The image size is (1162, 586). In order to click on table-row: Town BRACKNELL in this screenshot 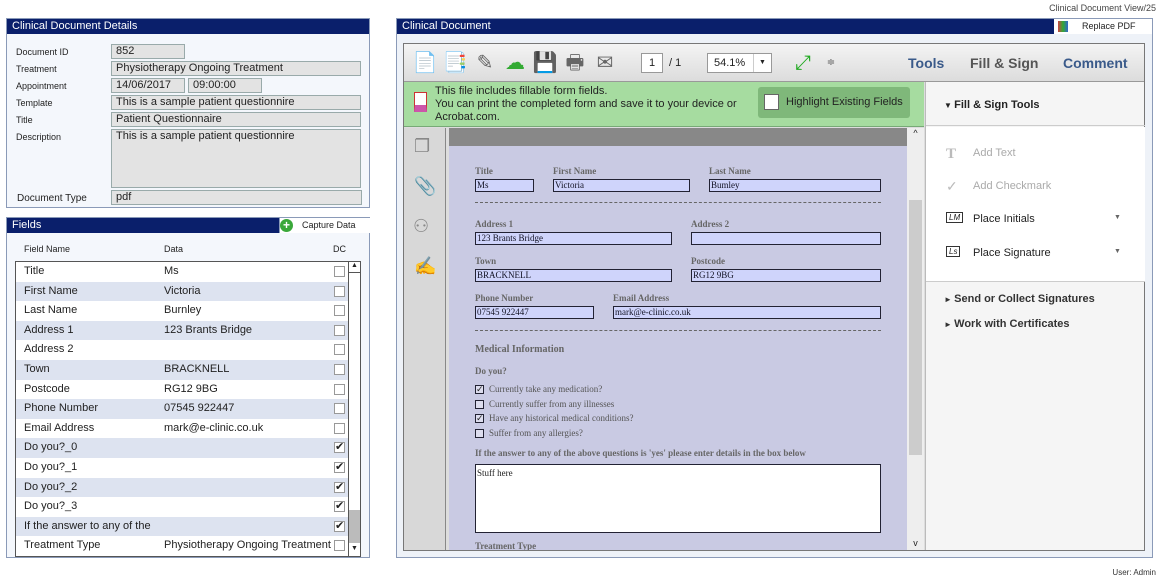, I will do `click(182, 370)`.